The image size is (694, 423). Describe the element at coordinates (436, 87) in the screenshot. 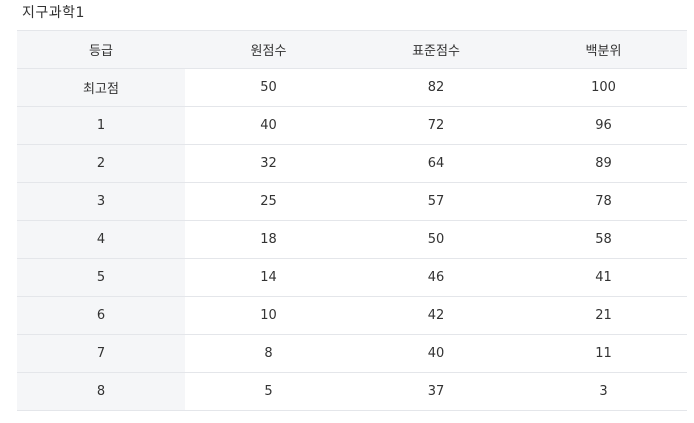

I see `standard-score-cell: 82` at that location.